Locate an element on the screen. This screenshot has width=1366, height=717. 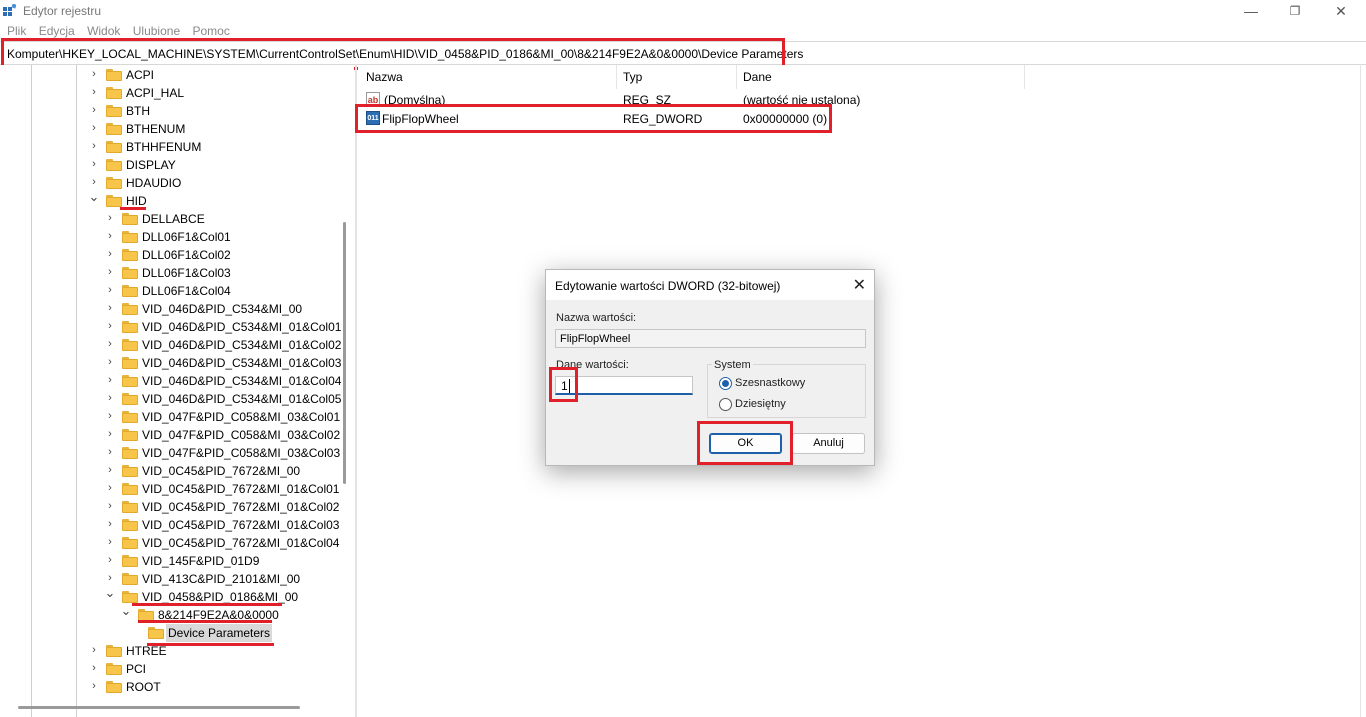
radio-hexadecimal is located at coordinates (725, 383).